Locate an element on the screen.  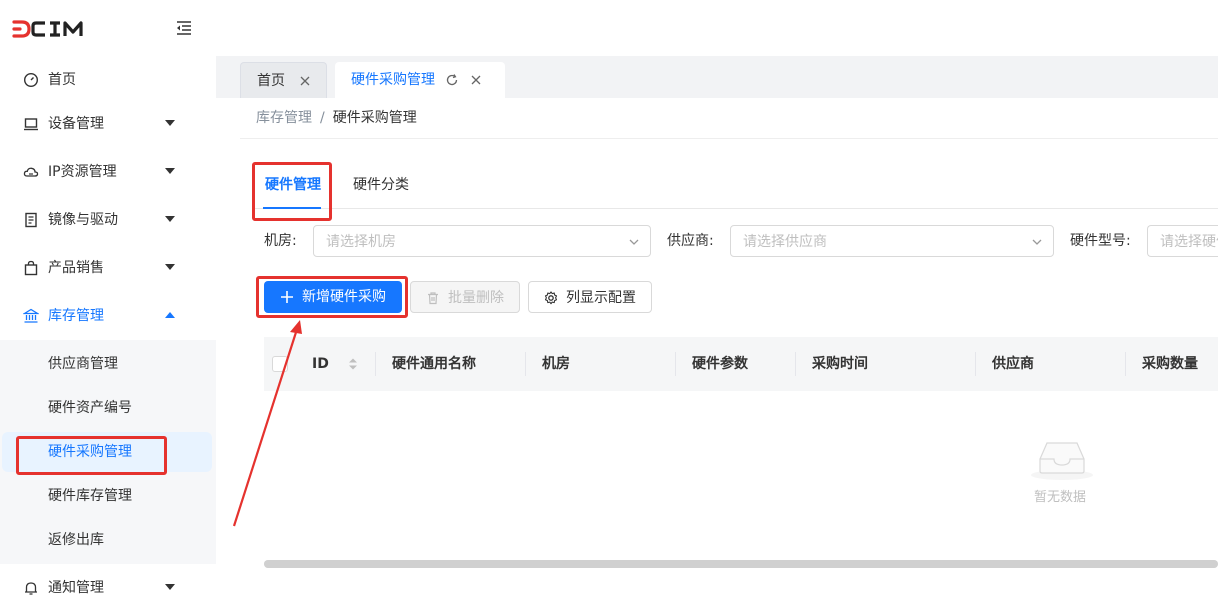
hardware-model-select-placeholder: 请选择硬件型号 is located at coordinates (1189, 242).